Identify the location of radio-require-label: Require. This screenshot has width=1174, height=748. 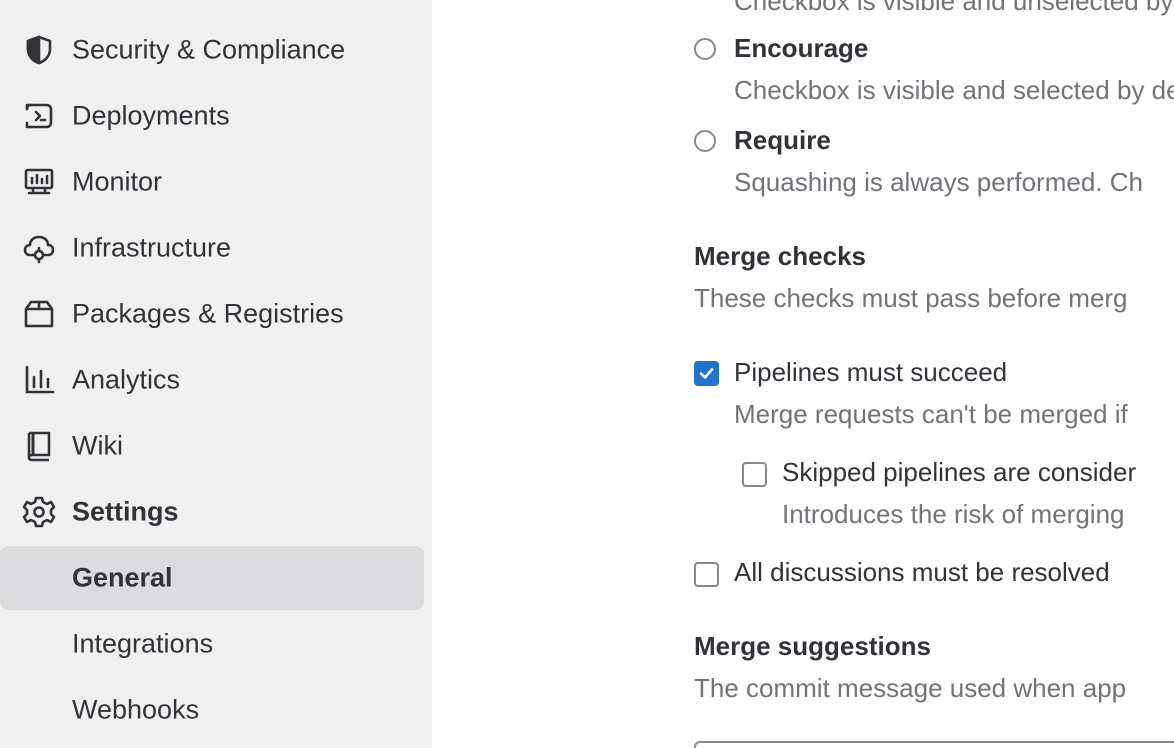
(782, 140).